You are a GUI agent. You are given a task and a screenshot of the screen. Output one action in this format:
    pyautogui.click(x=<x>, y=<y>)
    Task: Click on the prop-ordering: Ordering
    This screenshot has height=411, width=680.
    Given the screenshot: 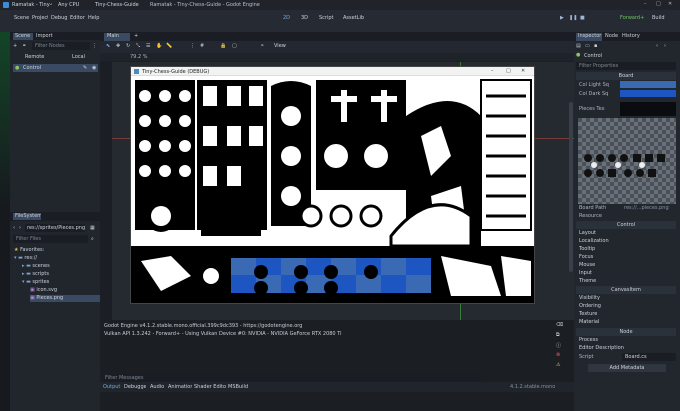 What is the action you would take?
    pyautogui.click(x=624, y=306)
    